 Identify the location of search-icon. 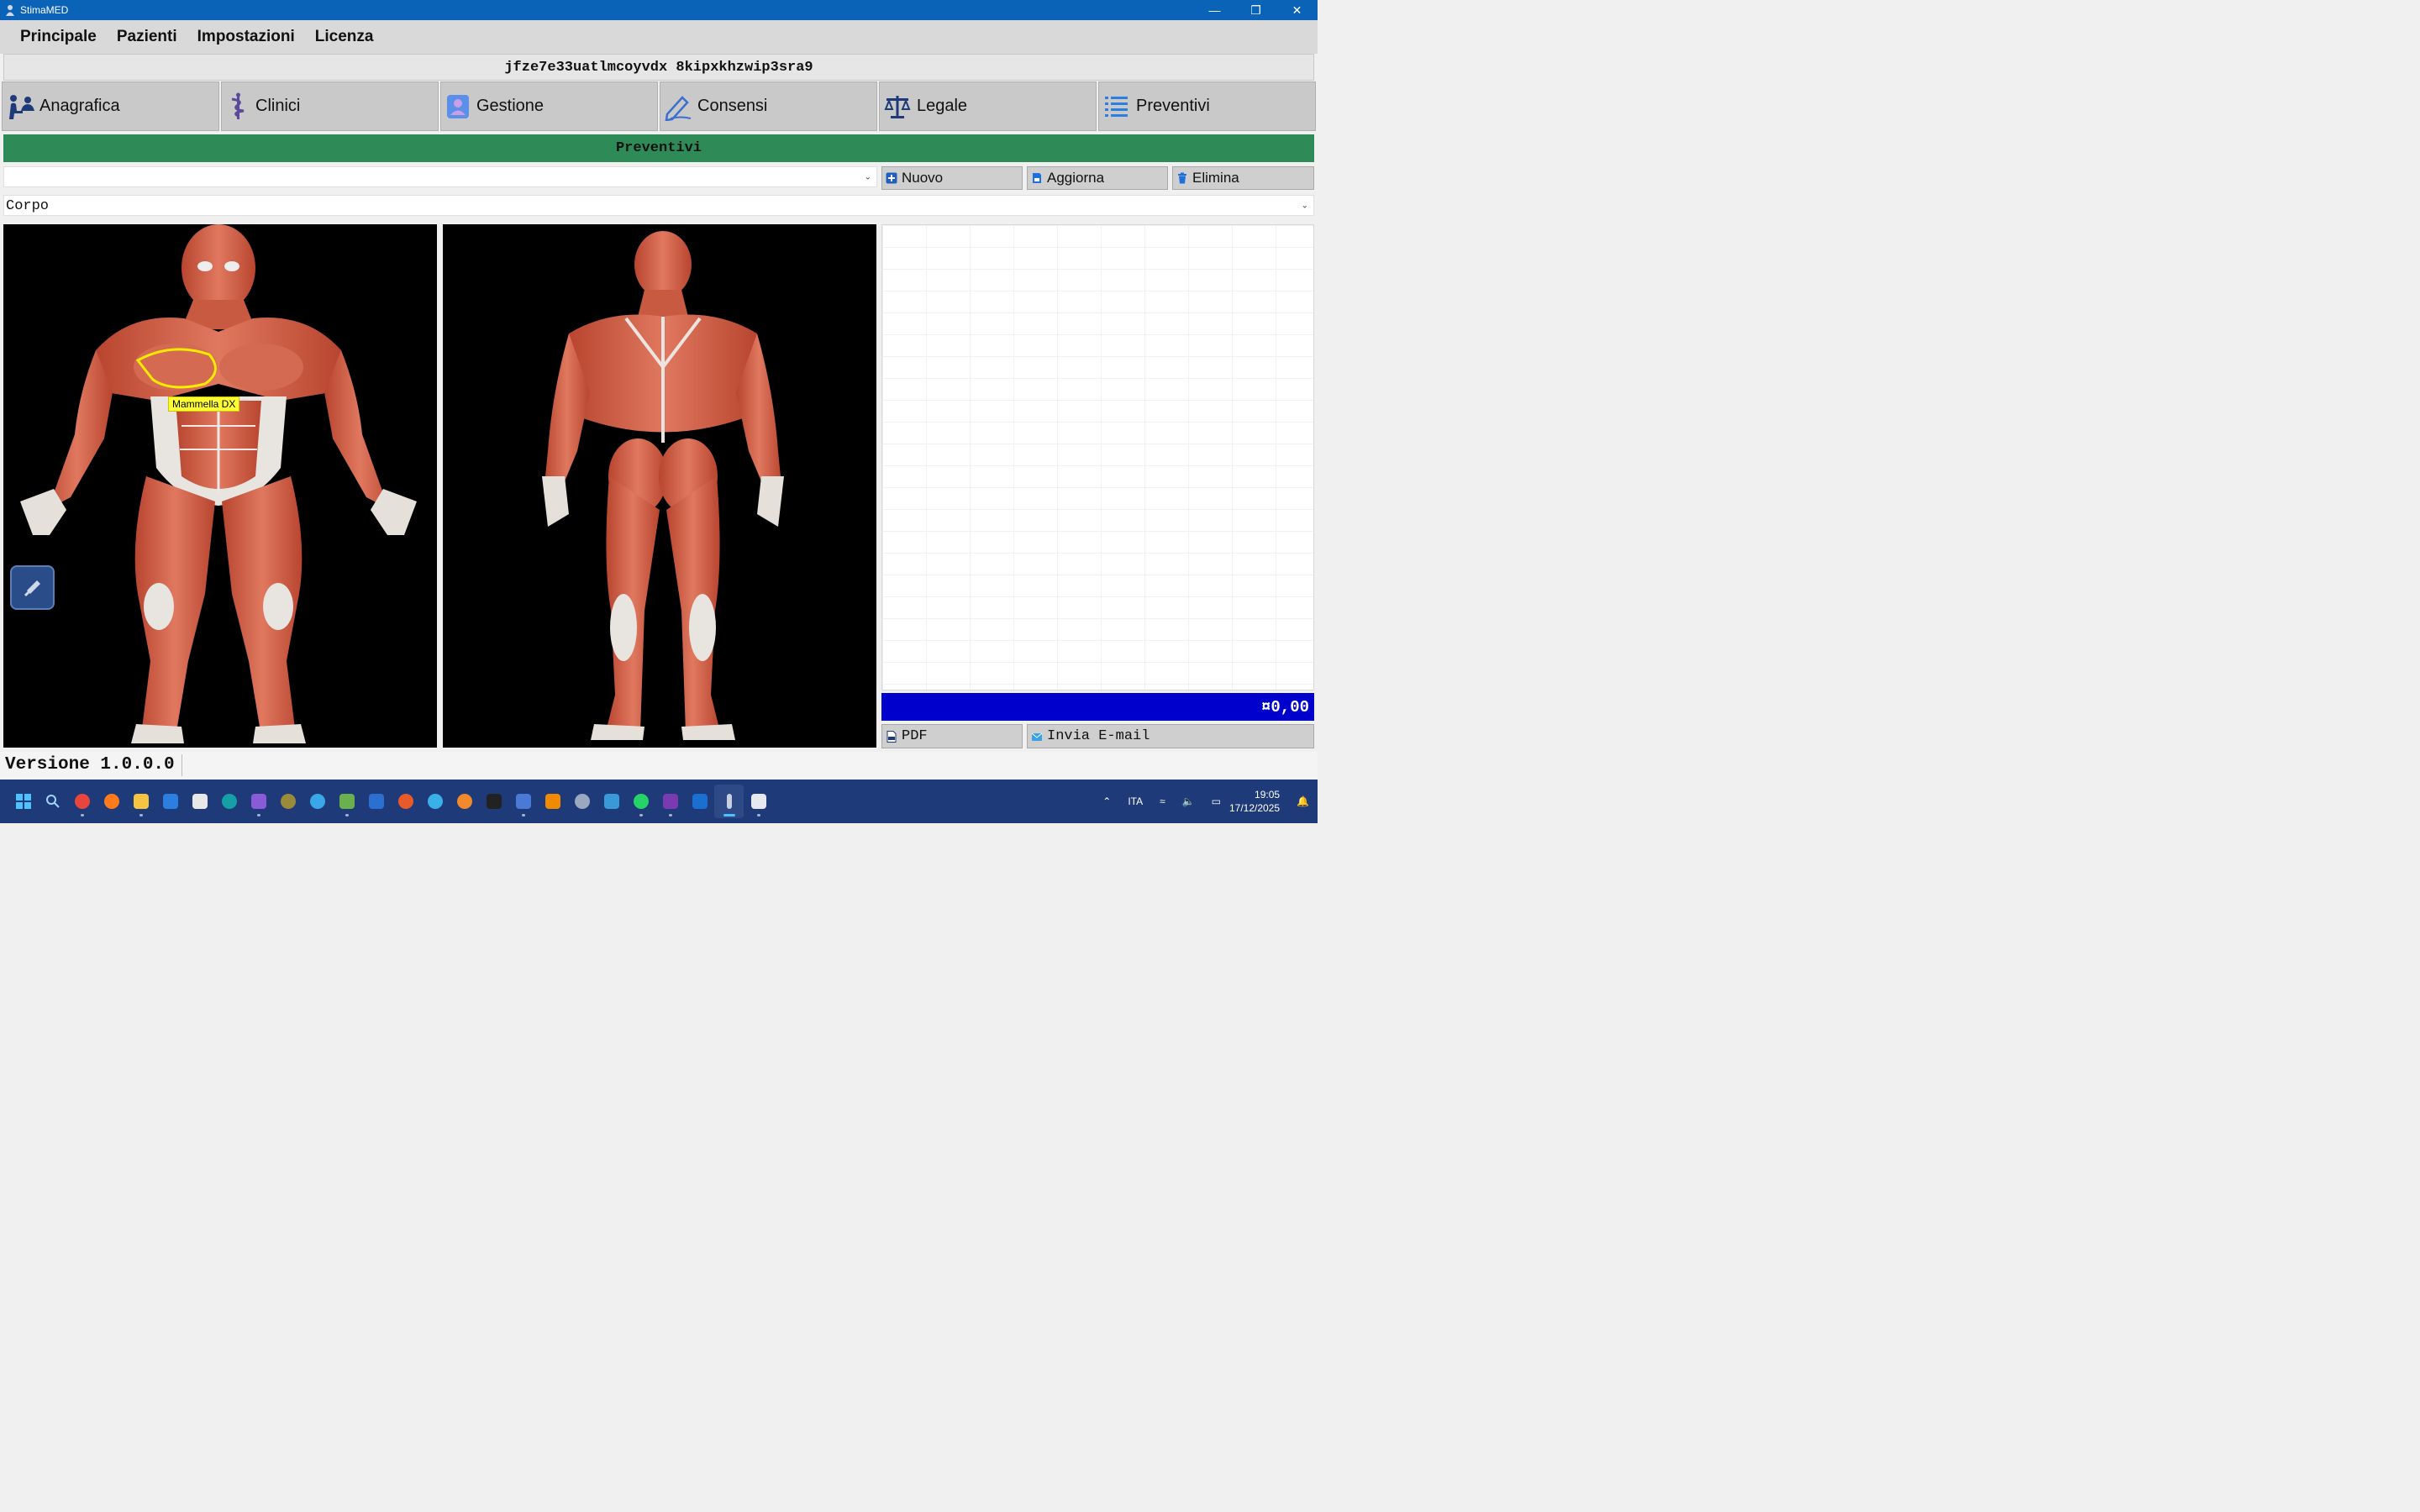
(52, 801).